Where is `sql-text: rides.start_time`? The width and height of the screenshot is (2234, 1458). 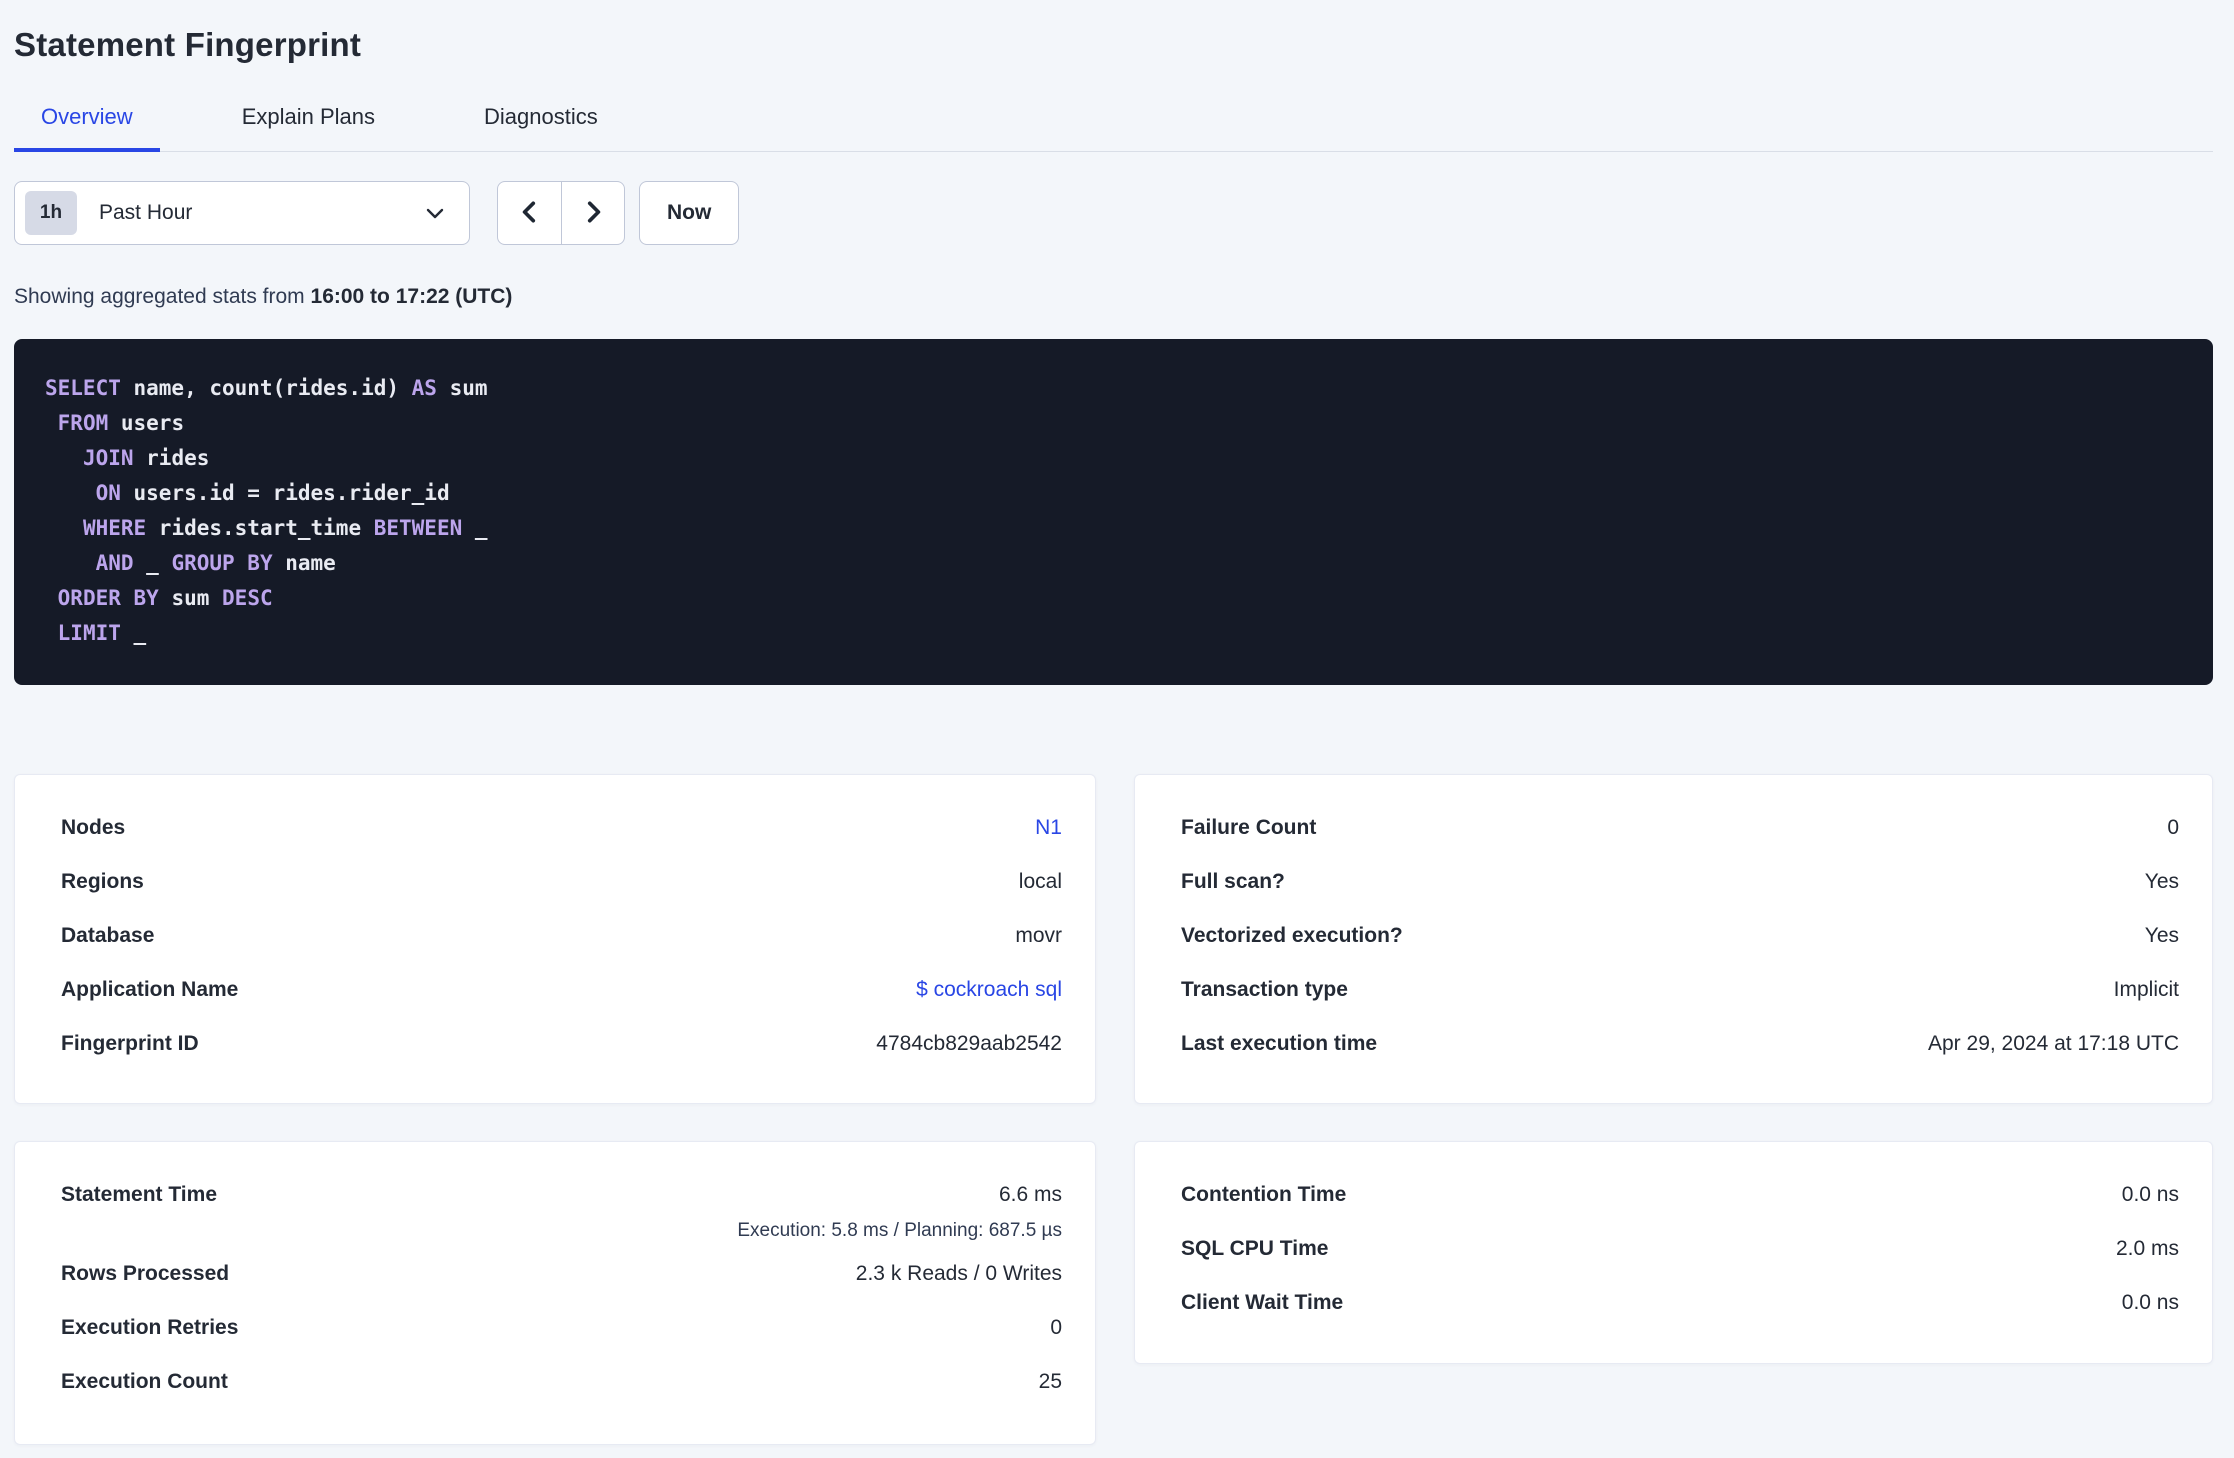 sql-text: rides.start_time is located at coordinates (260, 528).